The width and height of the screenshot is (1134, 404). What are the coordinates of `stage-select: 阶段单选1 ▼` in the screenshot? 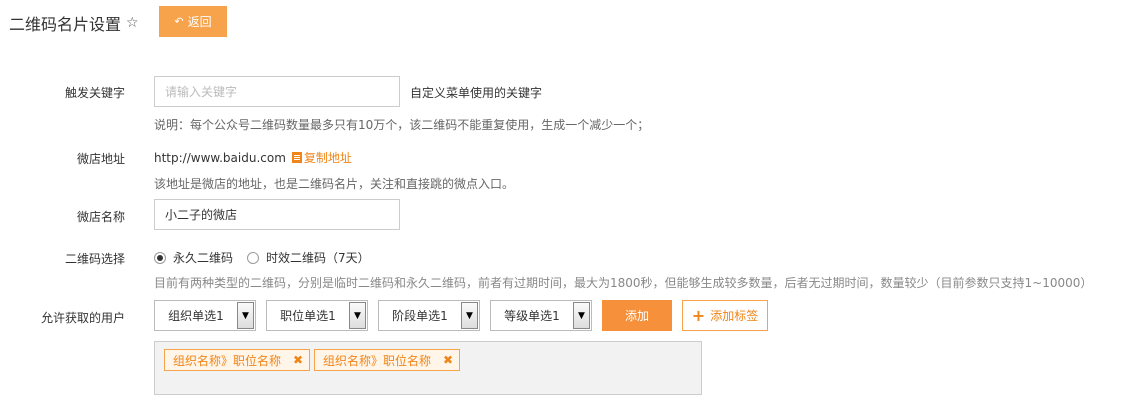 It's located at (429, 315).